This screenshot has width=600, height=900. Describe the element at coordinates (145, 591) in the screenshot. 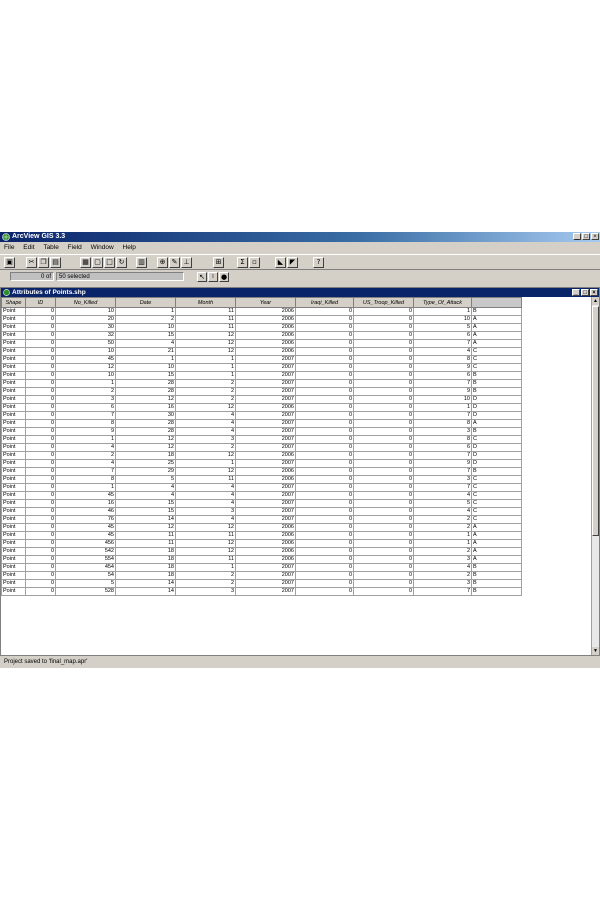

I see `table-cell: 14` at that location.